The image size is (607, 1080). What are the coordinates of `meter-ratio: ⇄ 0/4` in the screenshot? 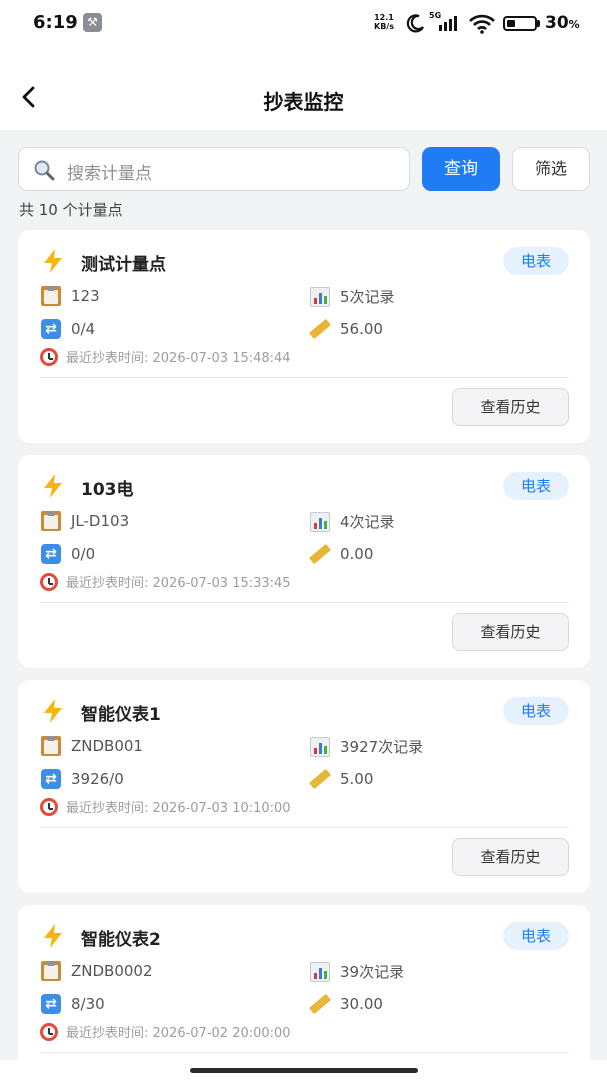 It's located at (68, 329).